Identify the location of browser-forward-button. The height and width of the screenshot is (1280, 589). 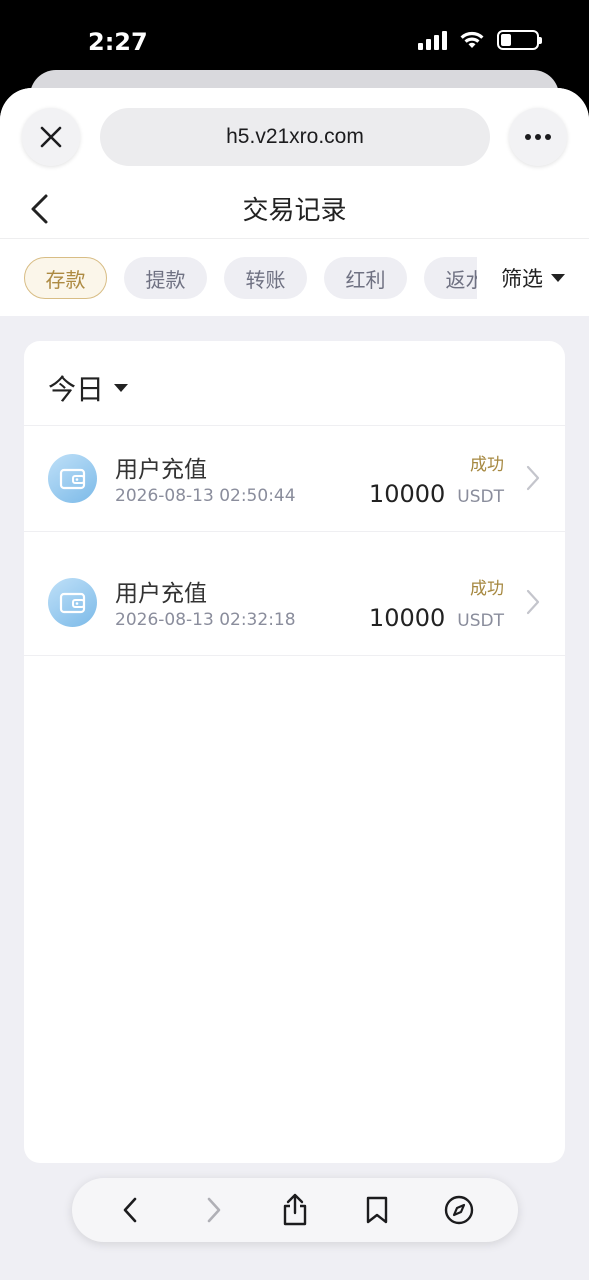
(213, 1210).